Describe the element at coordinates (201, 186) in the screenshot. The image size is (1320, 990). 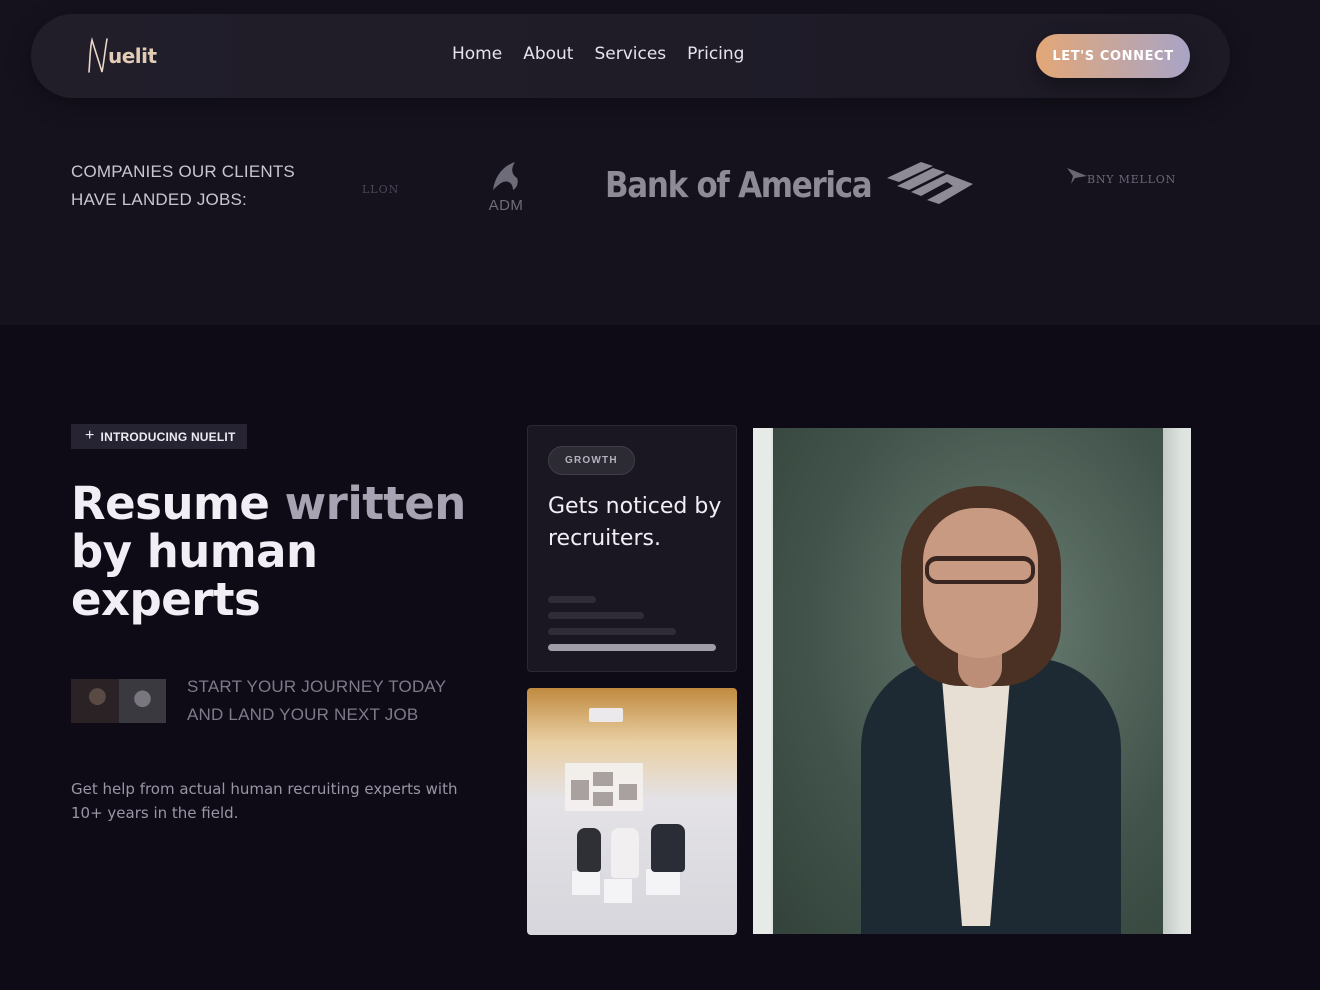
I see `companies-label: COMPANIES OUR CLIENTS HAVE LANDED JOBS:` at that location.